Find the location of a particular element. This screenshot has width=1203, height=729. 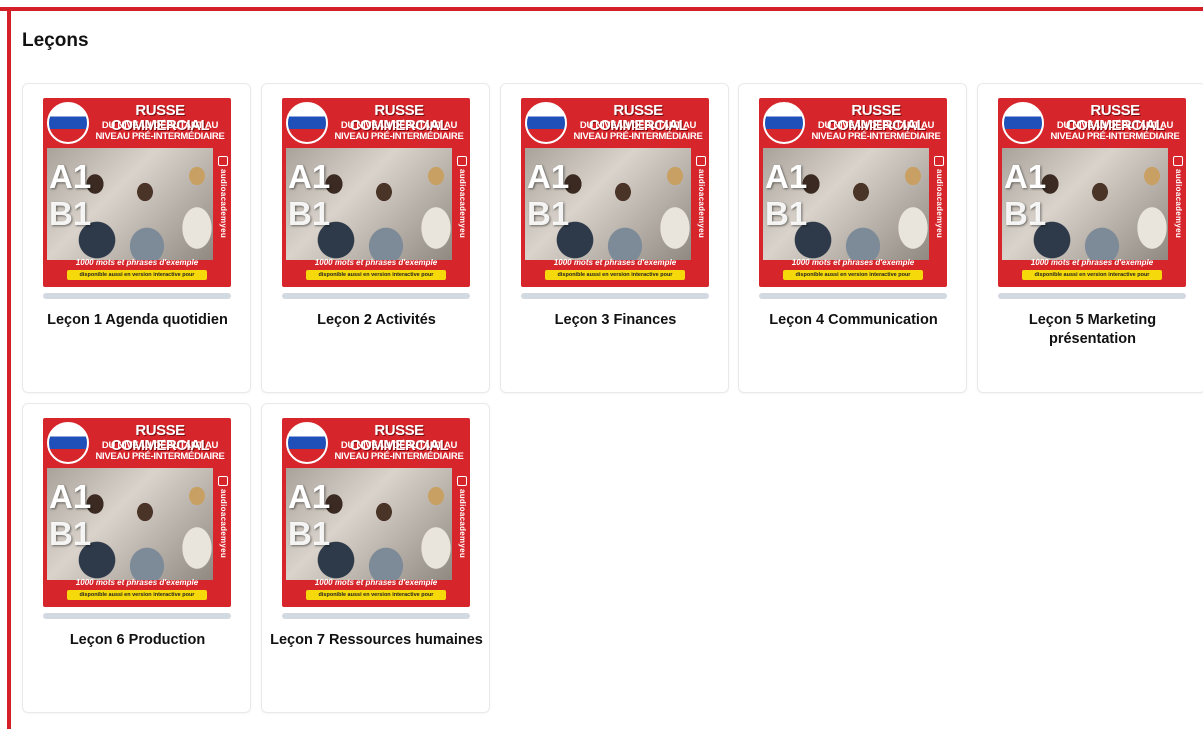

lesson-title: Leçon 4 Communication is located at coordinates (853, 320).